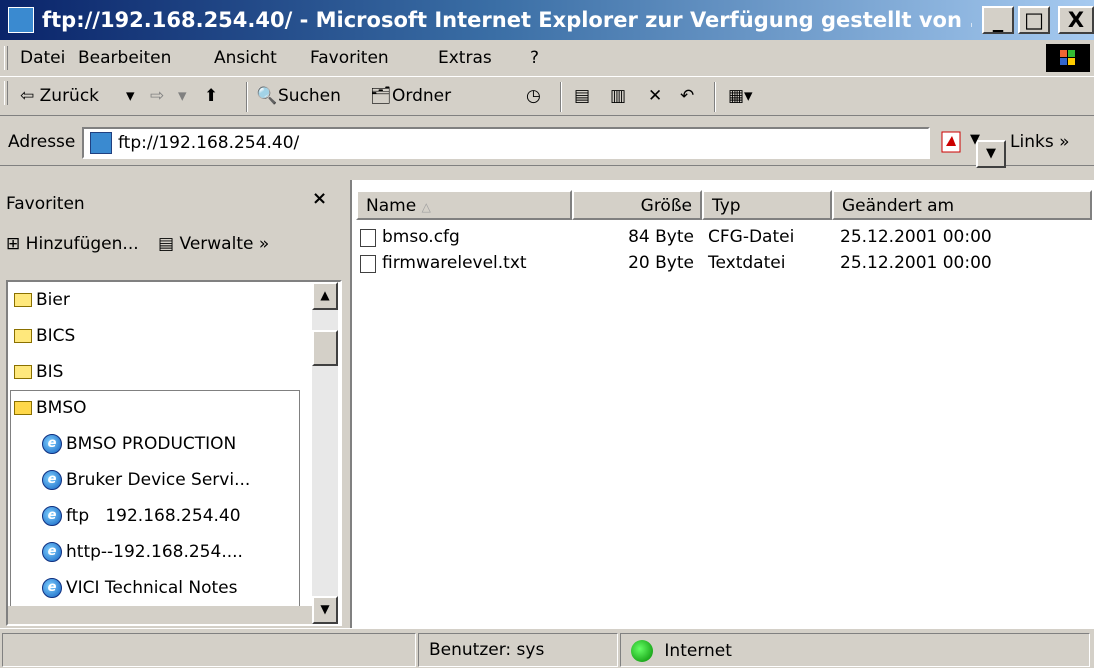 The width and height of the screenshot is (1094, 668). What do you see at coordinates (53, 300) in the screenshot?
I see `tree-item-label: Bier` at bounding box center [53, 300].